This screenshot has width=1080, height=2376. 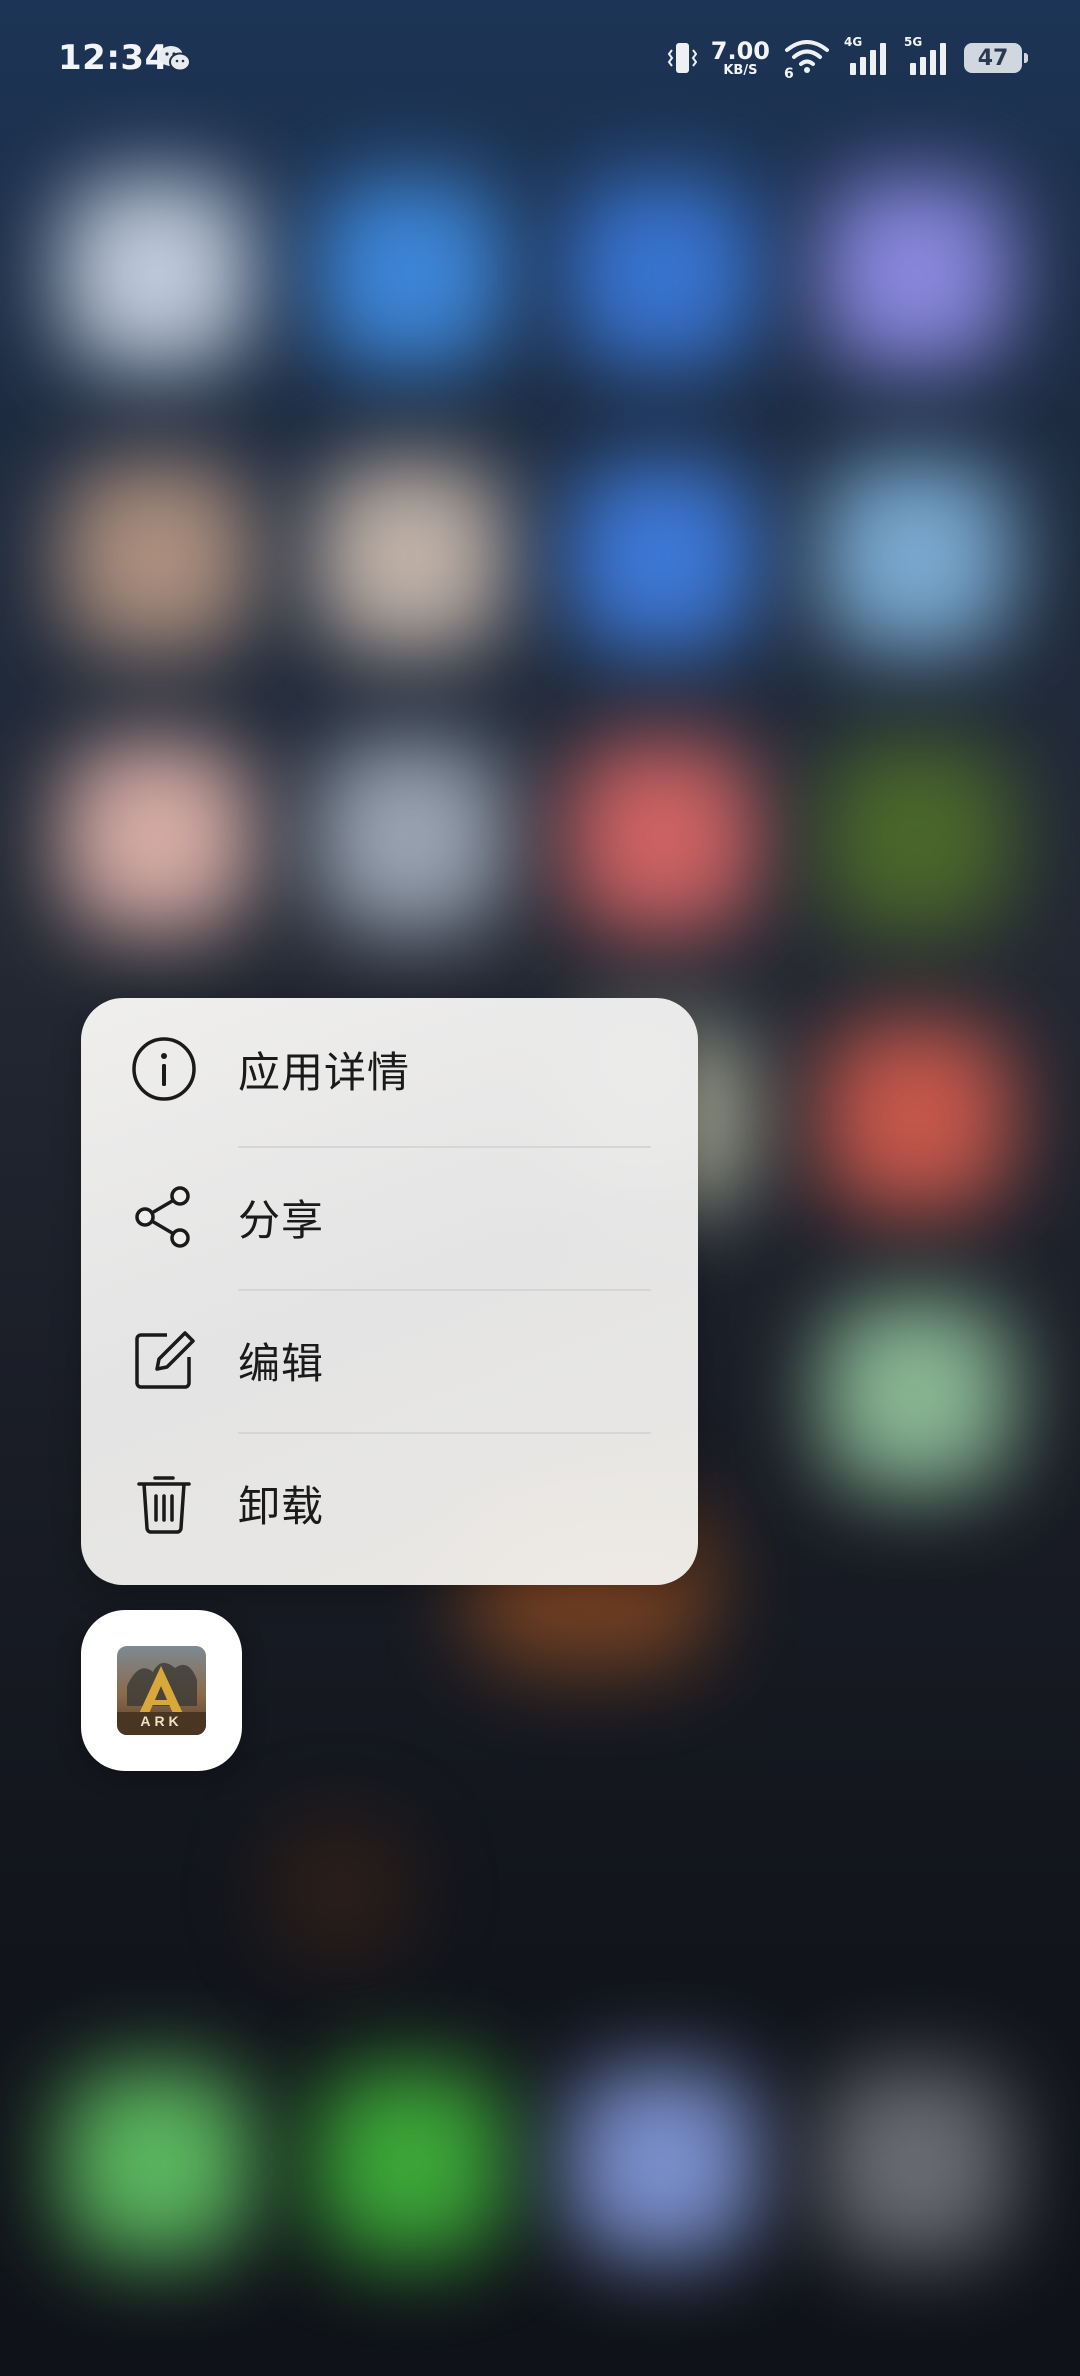 I want to click on network-speed: 7.00 KB/S, so click(x=740, y=58).